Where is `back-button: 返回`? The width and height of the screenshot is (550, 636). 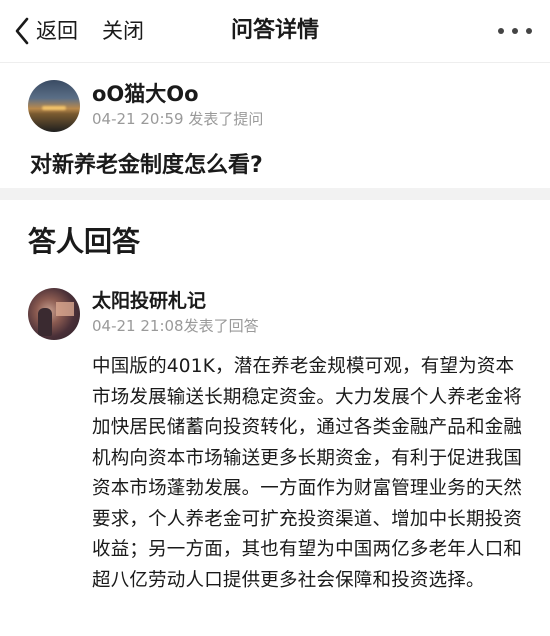
back-button: 返回 is located at coordinates (46, 31).